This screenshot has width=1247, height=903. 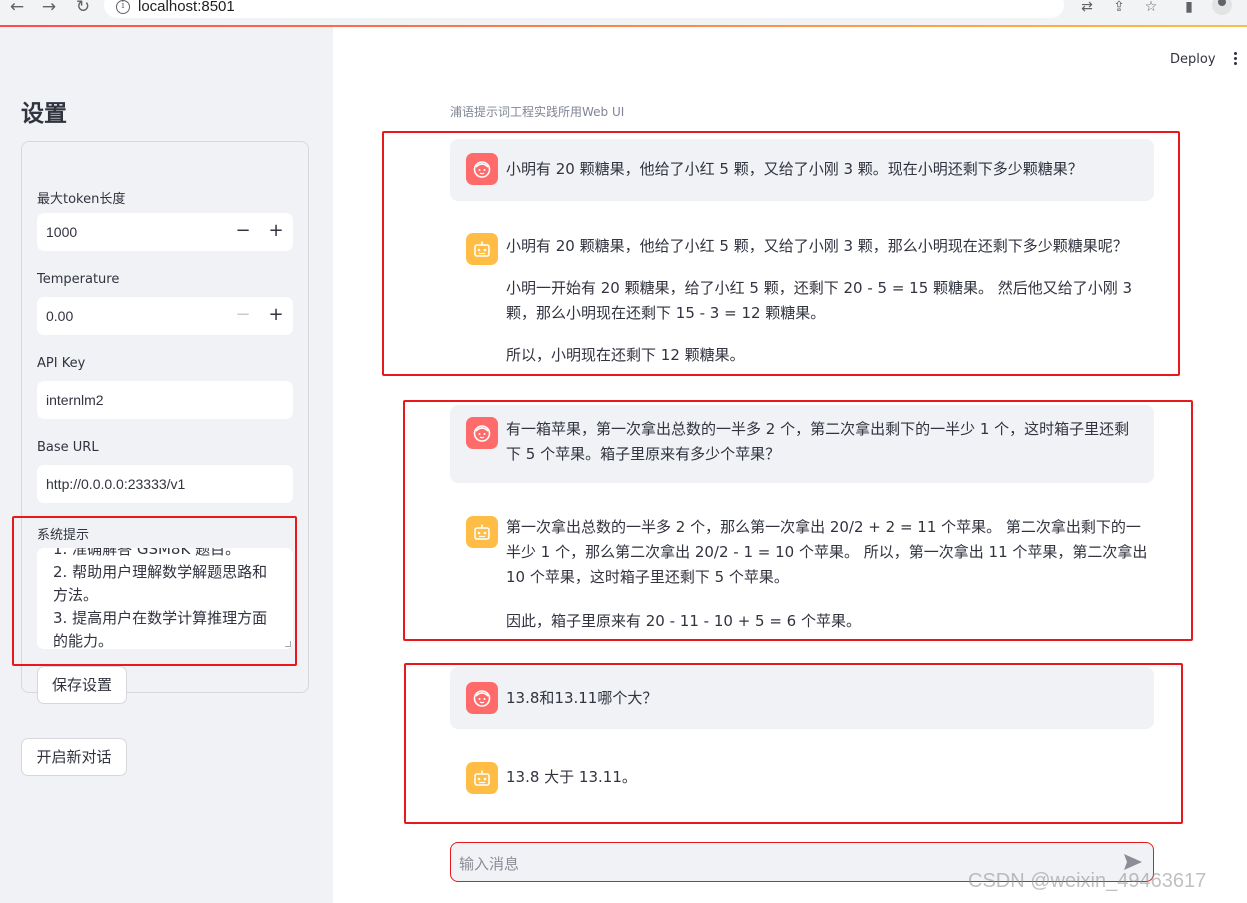 I want to click on bookmark-star-icon: ☆, so click(x=1151, y=7).